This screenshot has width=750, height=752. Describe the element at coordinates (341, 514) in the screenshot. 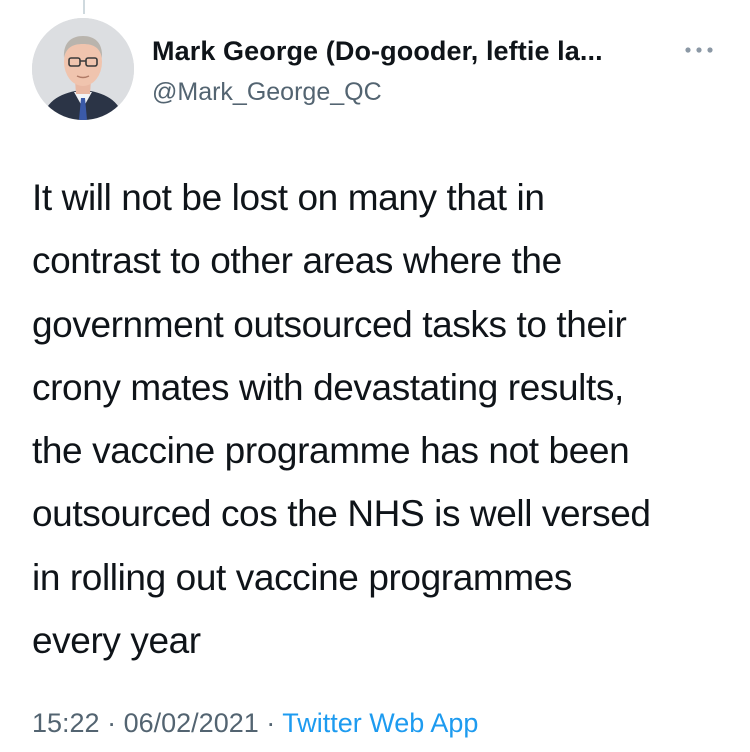

I see `tweet-text-line: outsourced cos the NHS is well versed` at that location.